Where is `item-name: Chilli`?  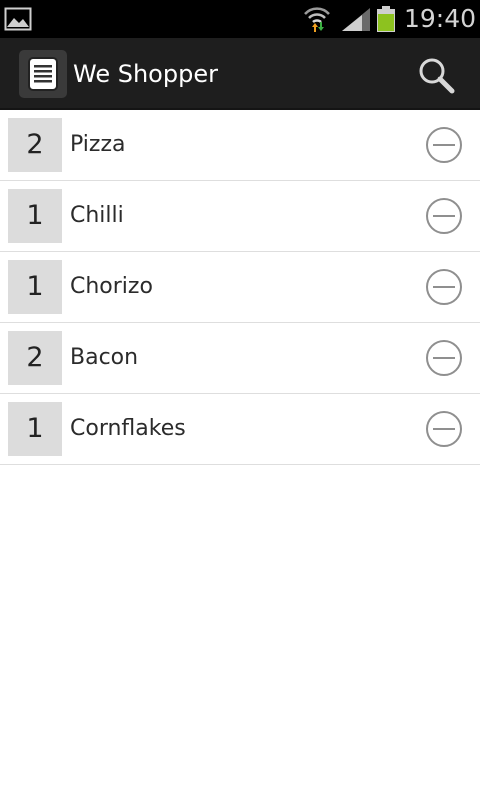
item-name: Chilli is located at coordinates (97, 215).